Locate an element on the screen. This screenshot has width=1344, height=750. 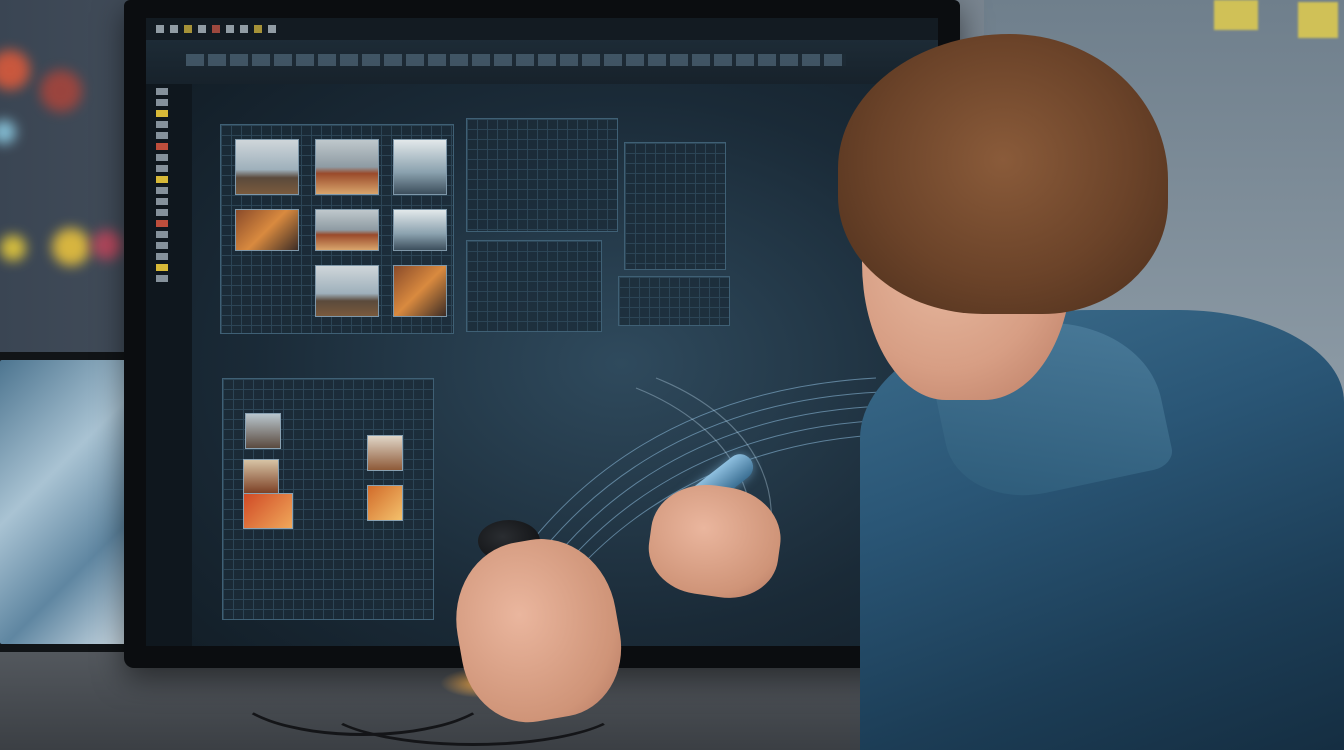
person-hair is located at coordinates (1003, 174).